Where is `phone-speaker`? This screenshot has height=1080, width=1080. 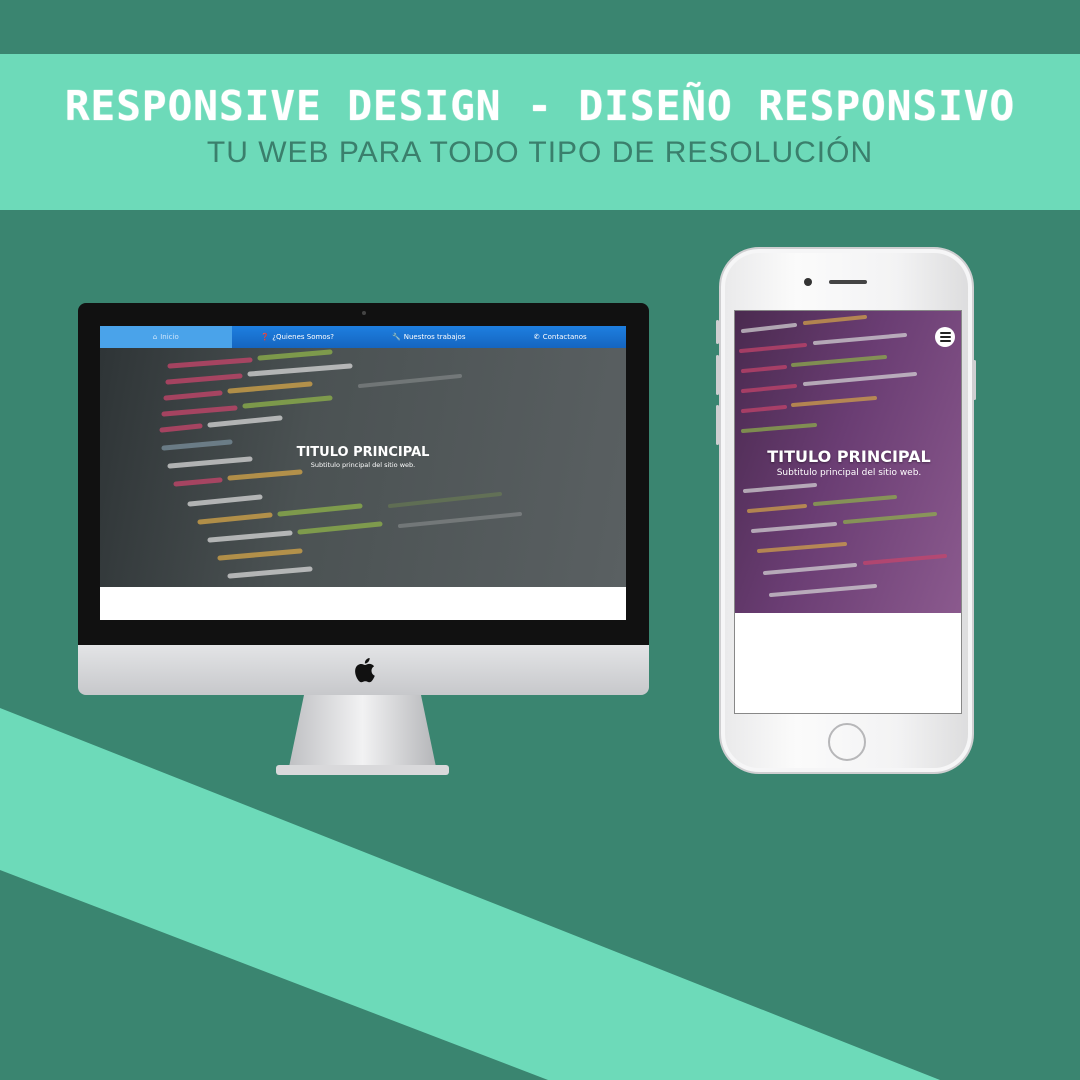
phone-speaker is located at coordinates (848, 282).